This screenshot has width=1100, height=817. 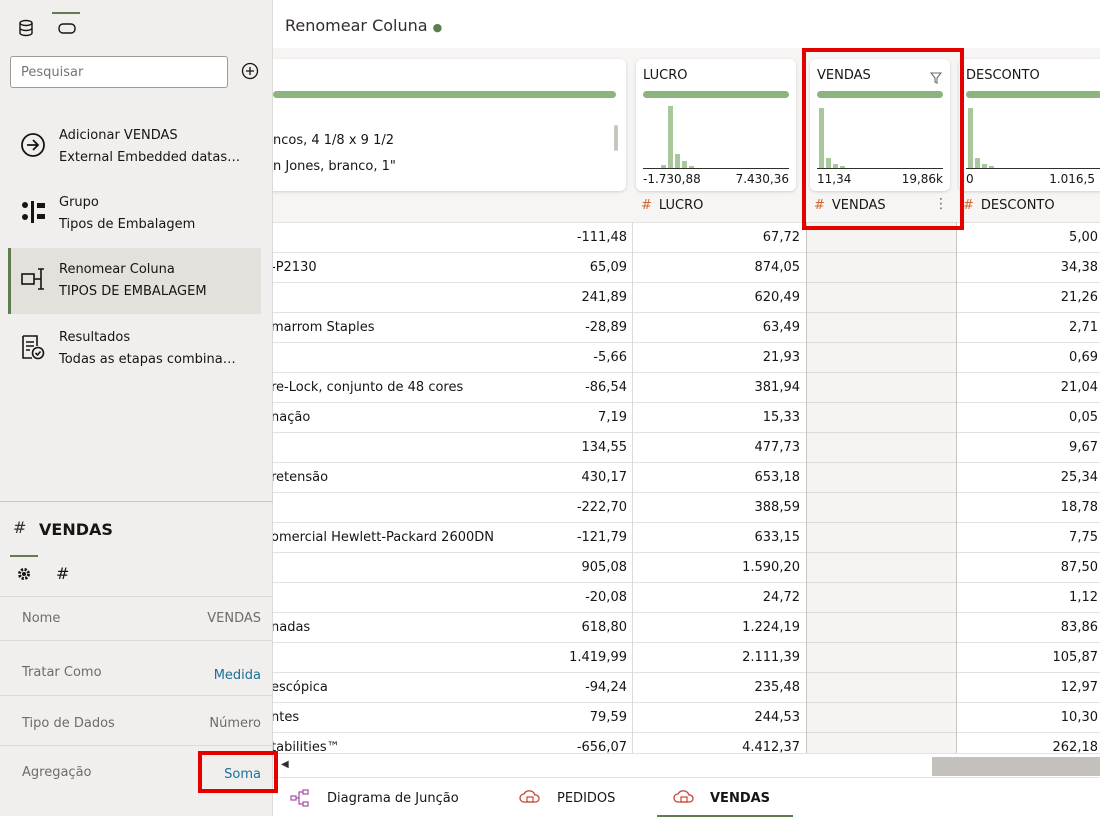 What do you see at coordinates (778, 537) in the screenshot?
I see `cell-vendas: 633,15` at bounding box center [778, 537].